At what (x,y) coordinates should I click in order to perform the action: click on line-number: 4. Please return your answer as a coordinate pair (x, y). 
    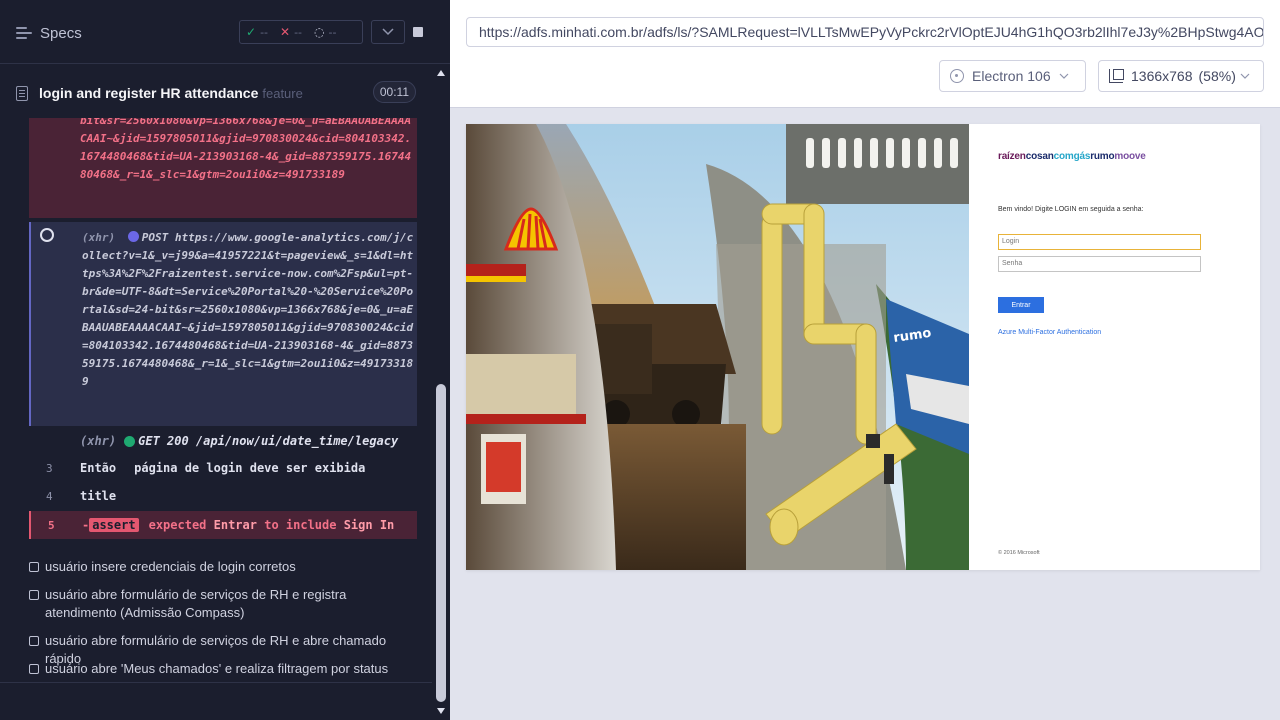
    Looking at the image, I should click on (49, 496).